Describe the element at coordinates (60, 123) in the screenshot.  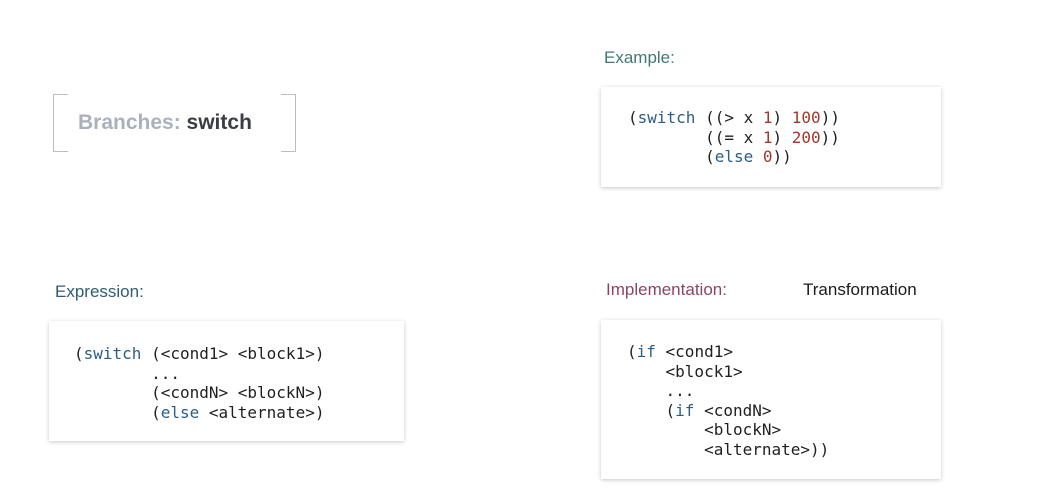
I see `left-bracket` at that location.